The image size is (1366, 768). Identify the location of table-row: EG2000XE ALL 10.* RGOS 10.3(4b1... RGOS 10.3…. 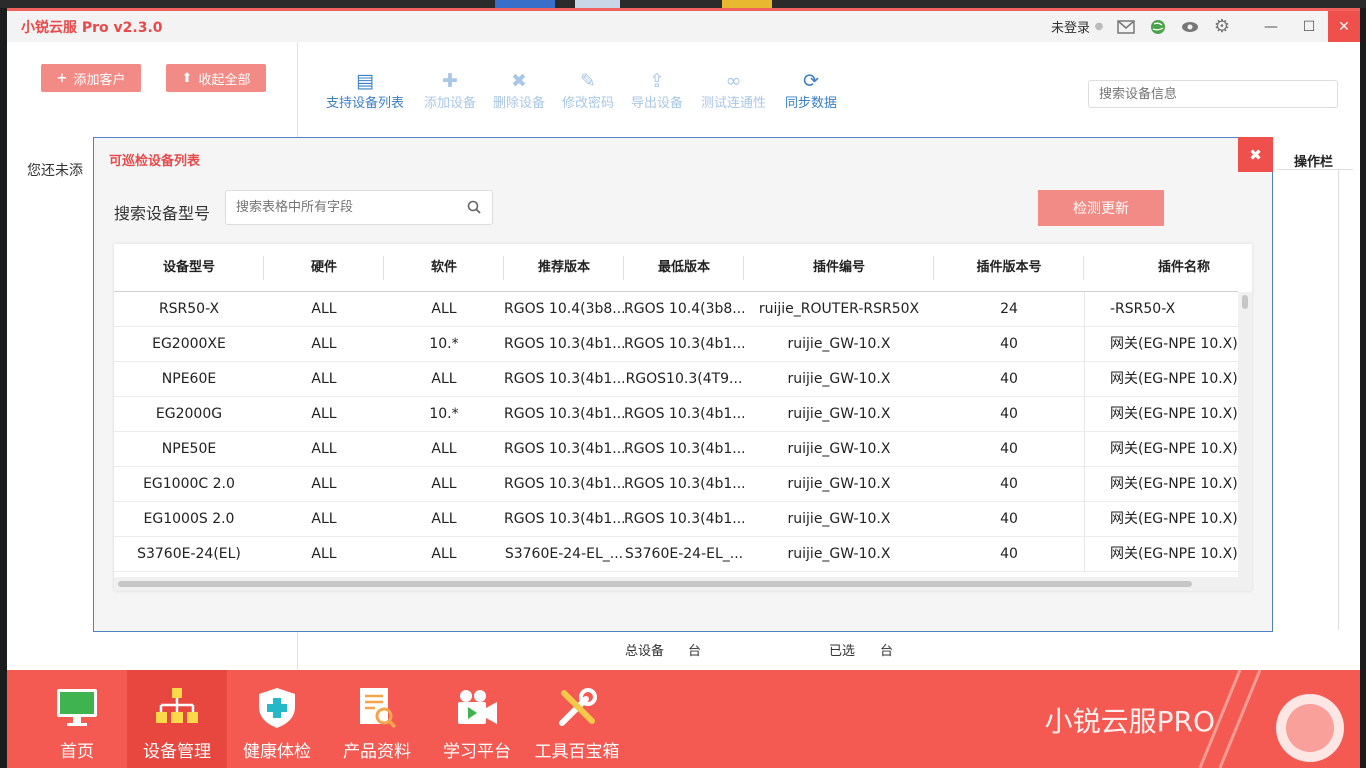
(676, 344).